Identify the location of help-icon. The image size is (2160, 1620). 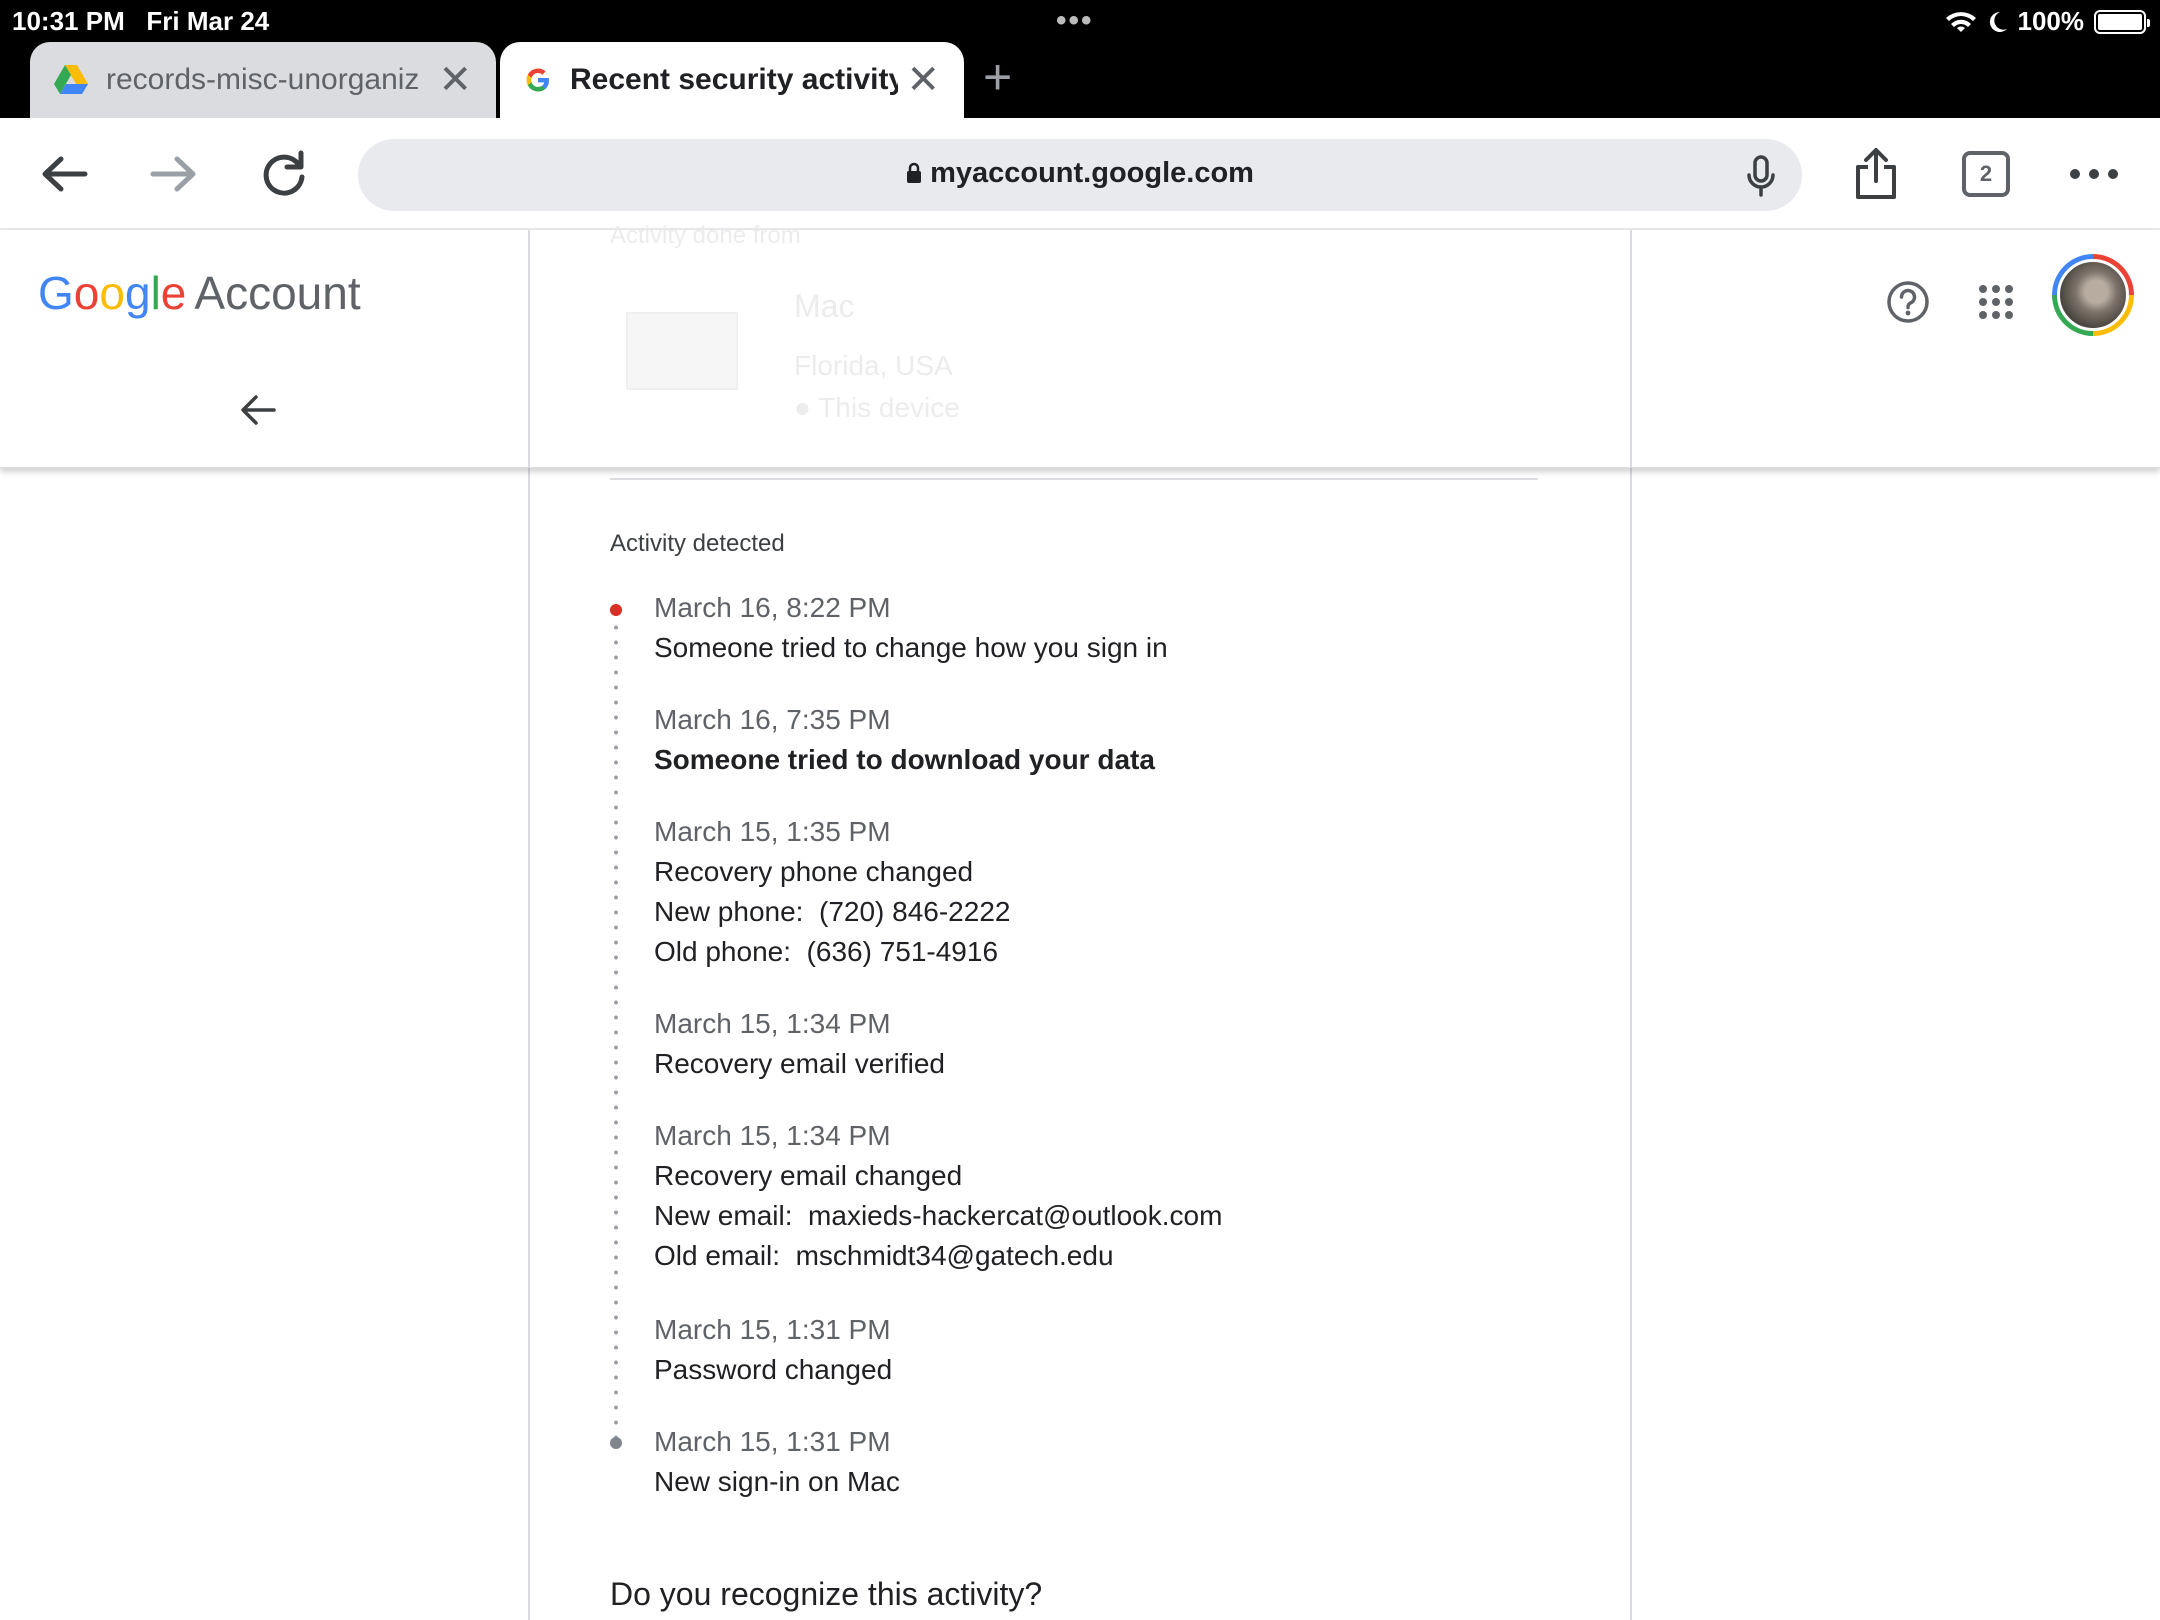
(1908, 302).